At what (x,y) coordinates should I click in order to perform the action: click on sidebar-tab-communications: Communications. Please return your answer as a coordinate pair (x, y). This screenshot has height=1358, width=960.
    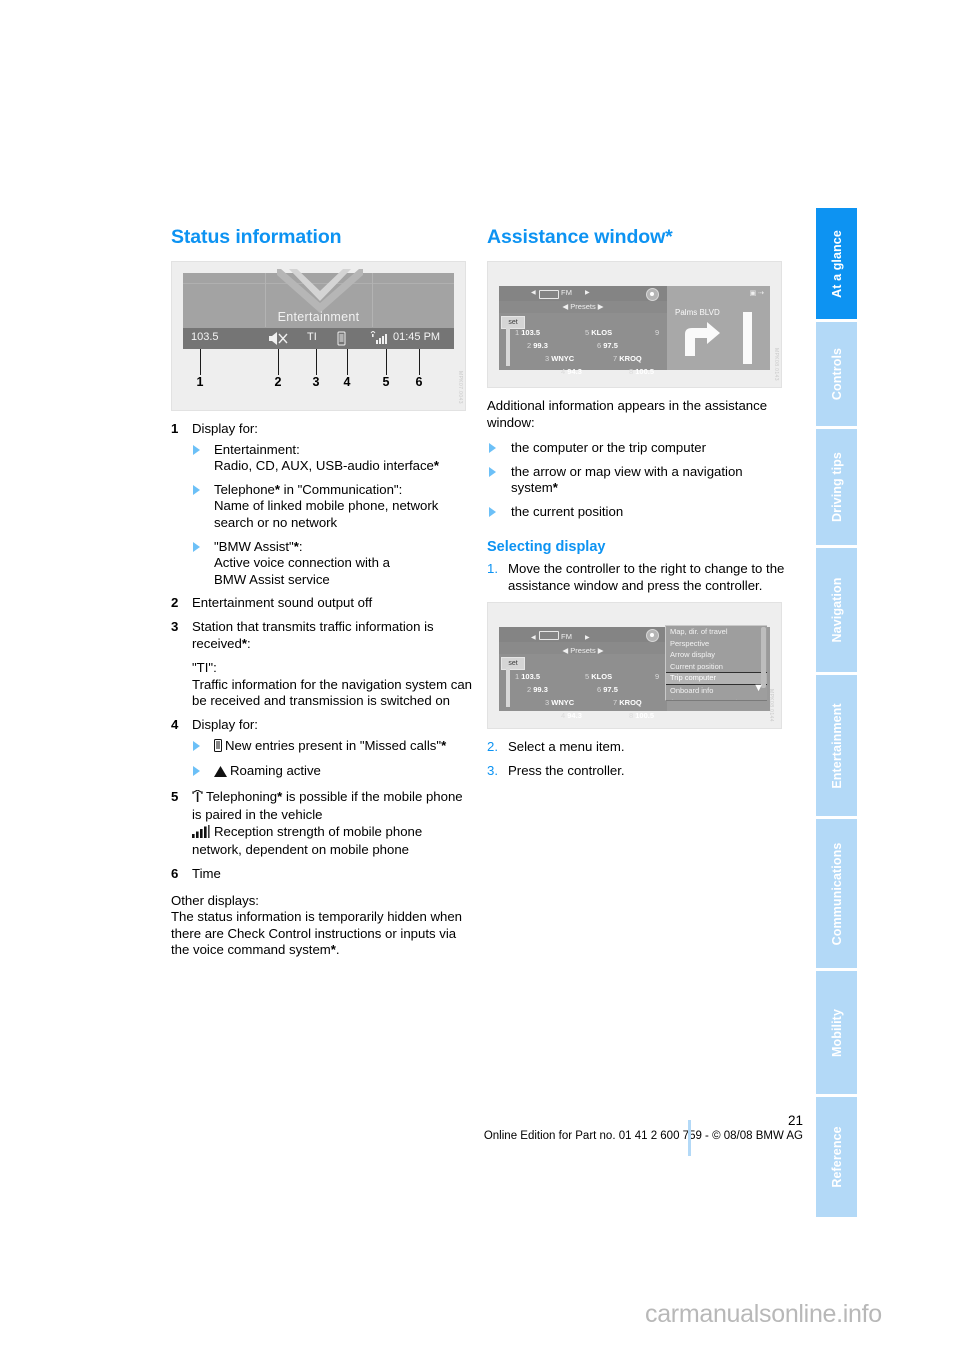
    Looking at the image, I should click on (836, 893).